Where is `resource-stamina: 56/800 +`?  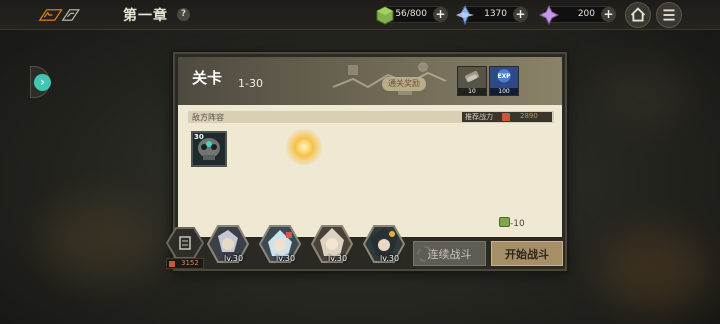
resource-stamina: 56/800 + is located at coordinates (412, 15).